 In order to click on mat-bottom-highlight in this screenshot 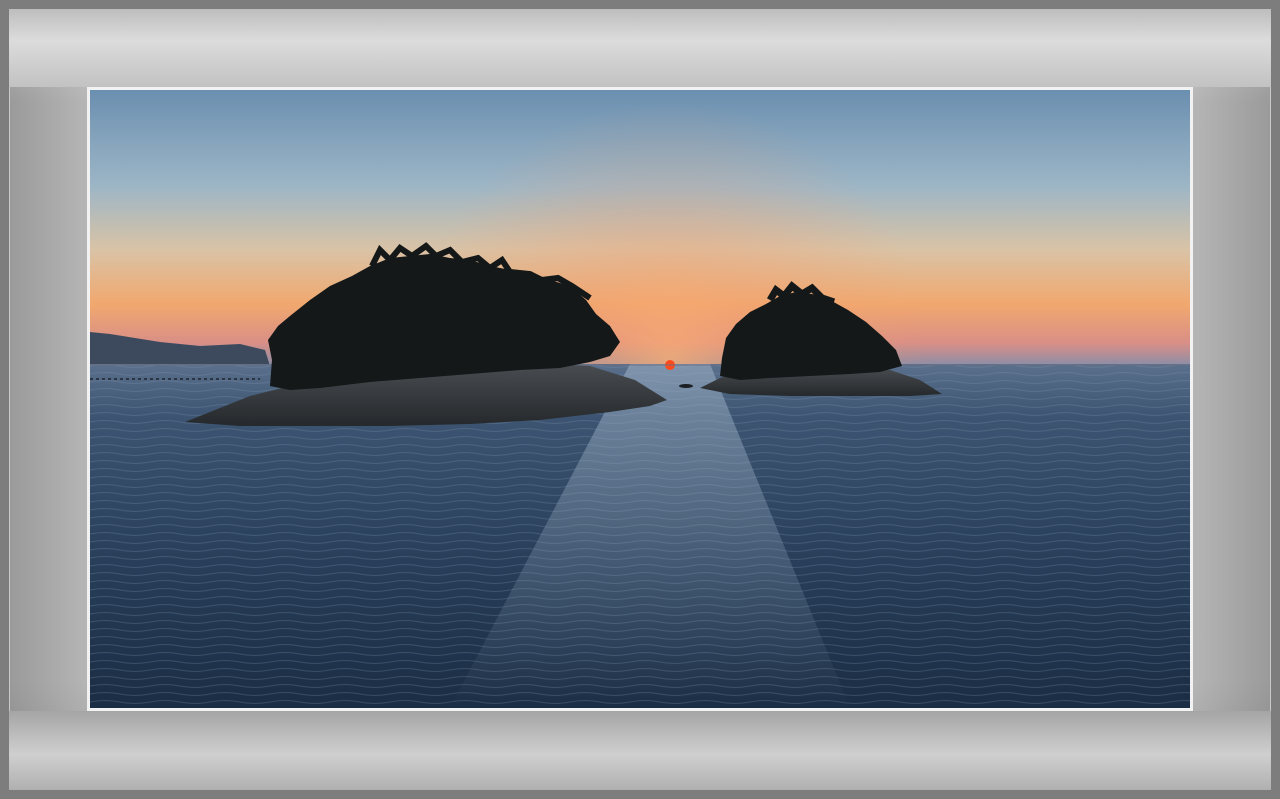, I will do `click(640, 750)`.